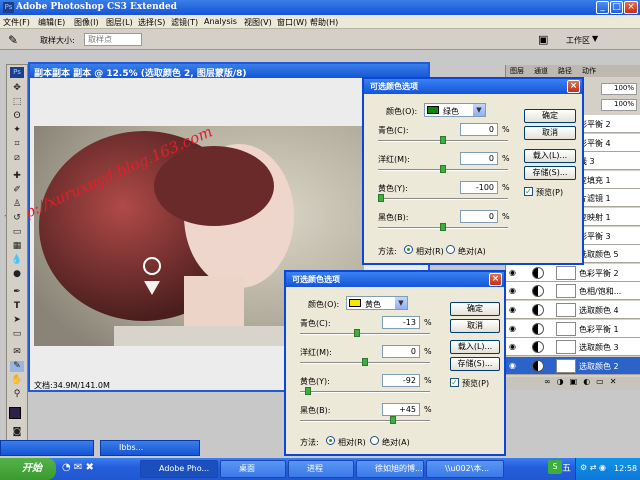  Describe the element at coordinates (566, 467) in the screenshot. I see `ime-label: 五` at that location.